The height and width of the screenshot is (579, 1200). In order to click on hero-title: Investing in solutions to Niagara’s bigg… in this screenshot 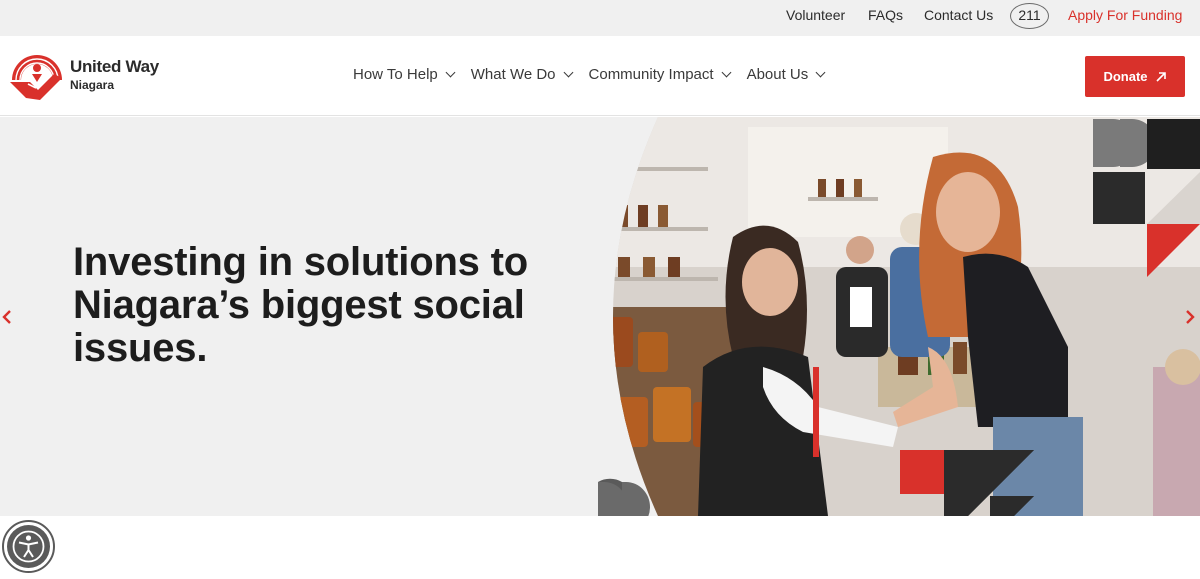, I will do `click(301, 305)`.